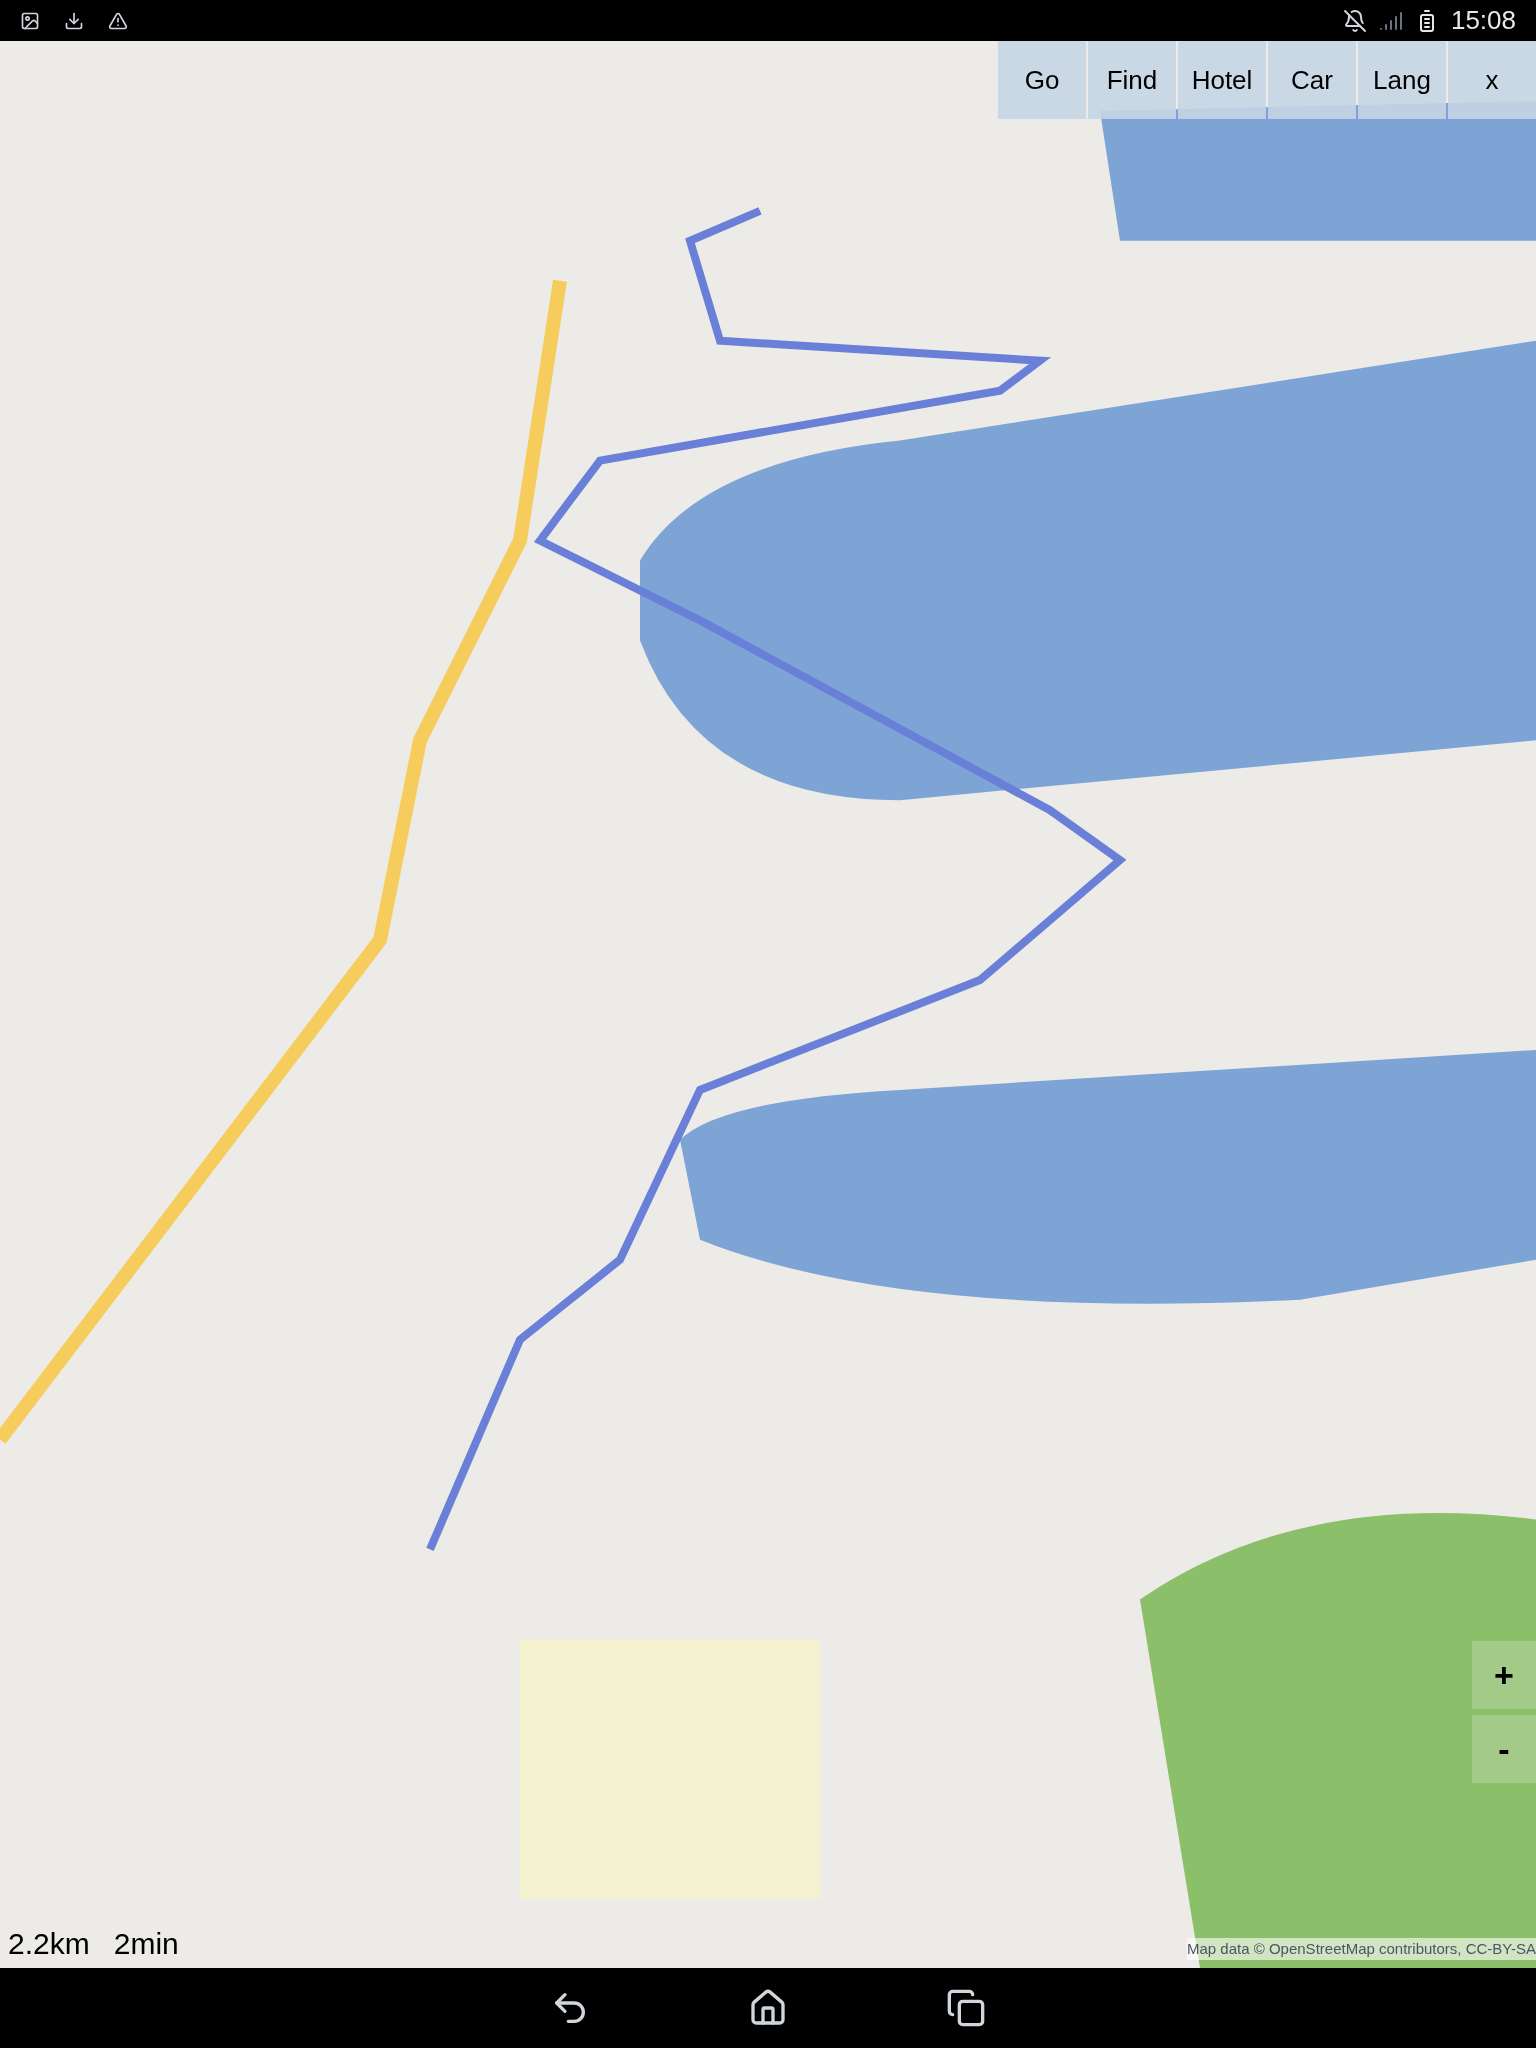 The width and height of the screenshot is (1536, 2048). What do you see at coordinates (1504, 1675) in the screenshot?
I see `zoom-in-button: +` at bounding box center [1504, 1675].